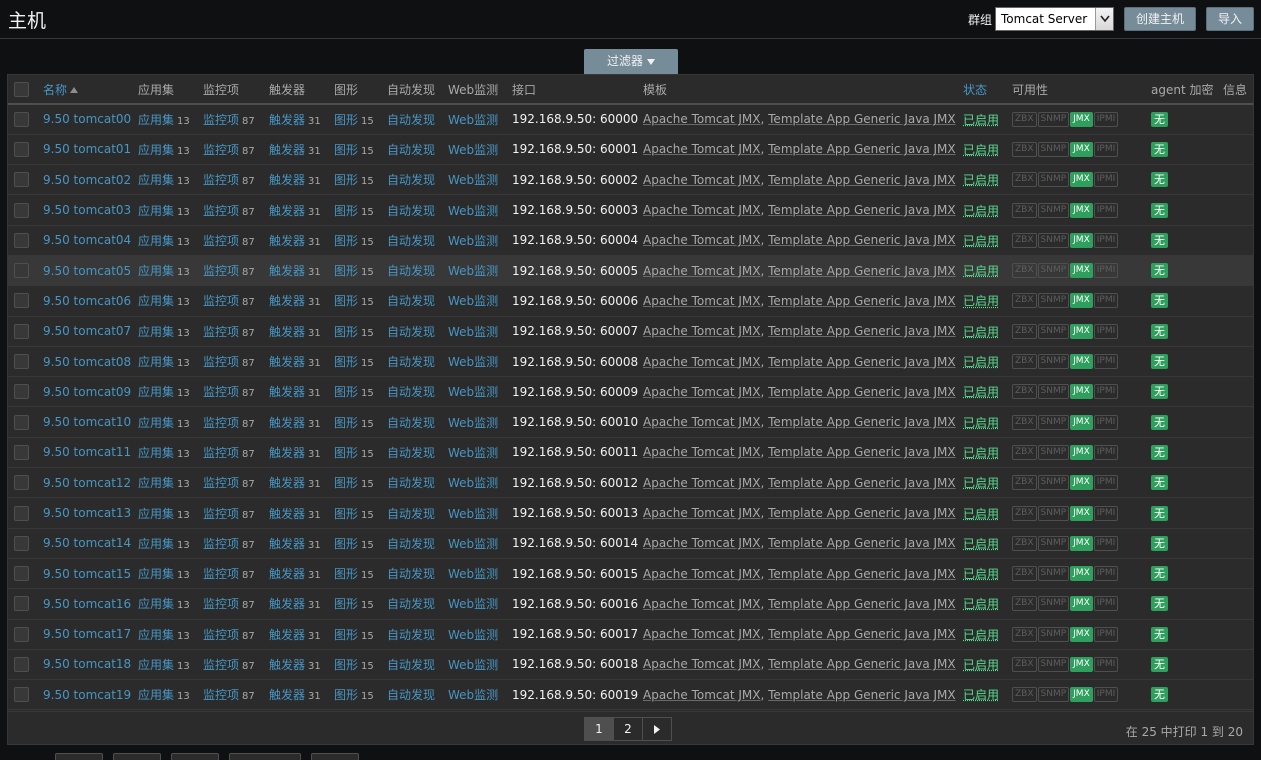 This screenshot has width=1261, height=760. What do you see at coordinates (21, 89) in the screenshot?
I see `select-all-checkbox` at bounding box center [21, 89].